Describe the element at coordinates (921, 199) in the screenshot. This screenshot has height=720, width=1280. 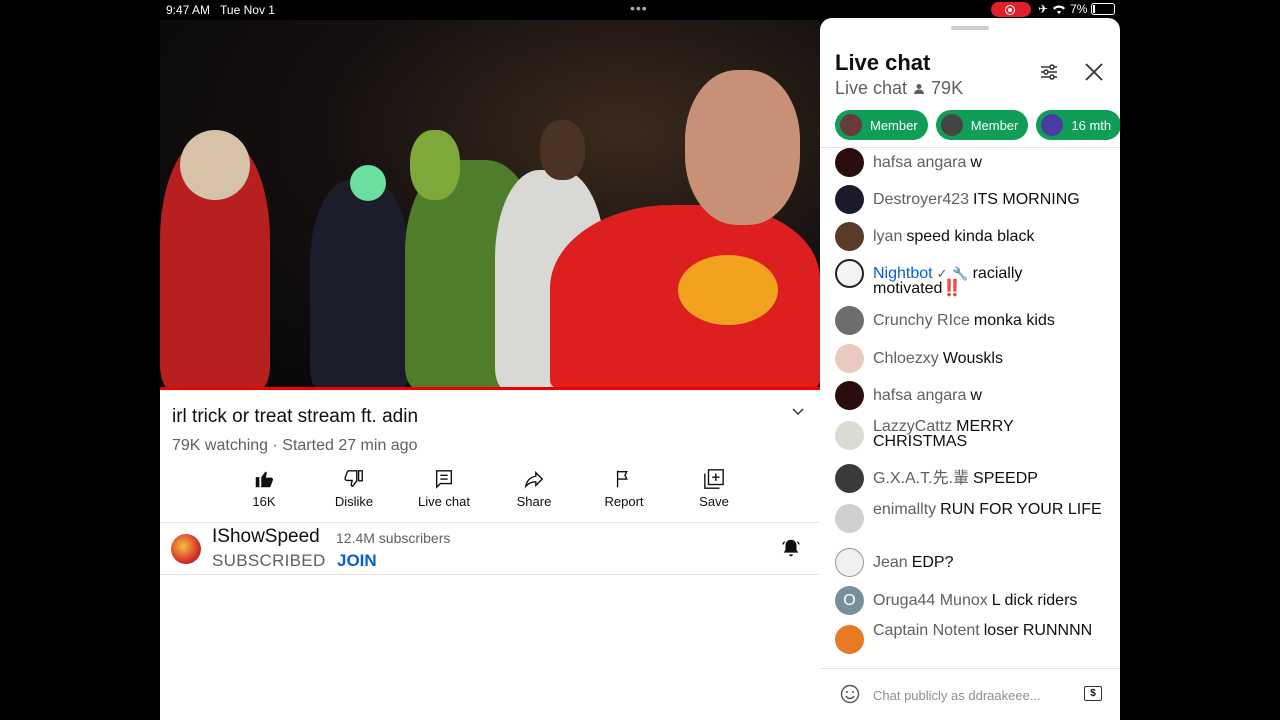
I see `message-author: Destroyer423` at that location.